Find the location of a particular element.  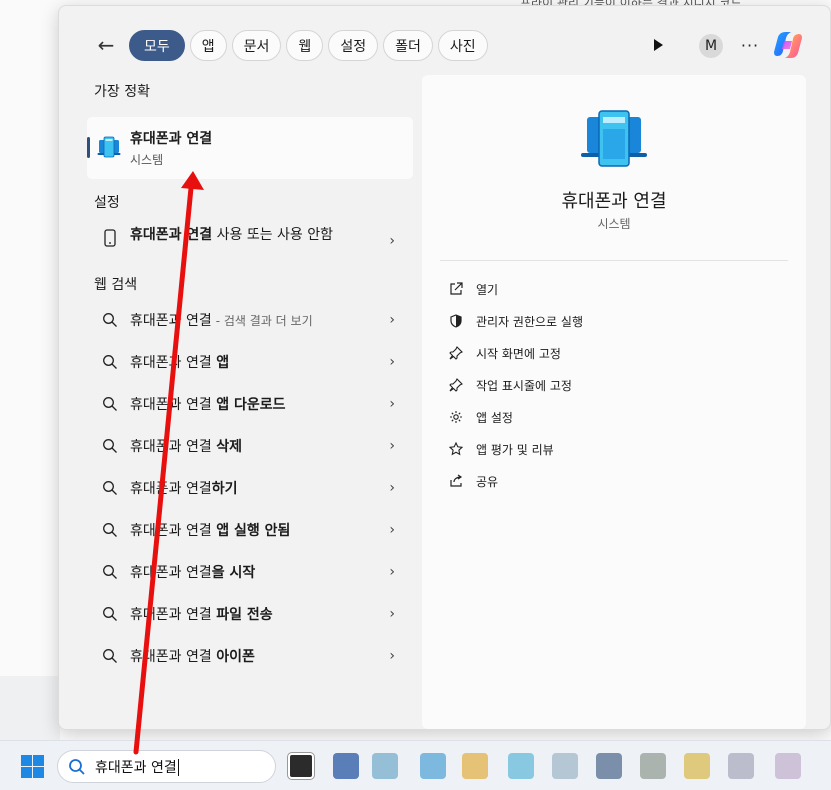

web-item-bold: 앱 실행 안됨 is located at coordinates (253, 531).